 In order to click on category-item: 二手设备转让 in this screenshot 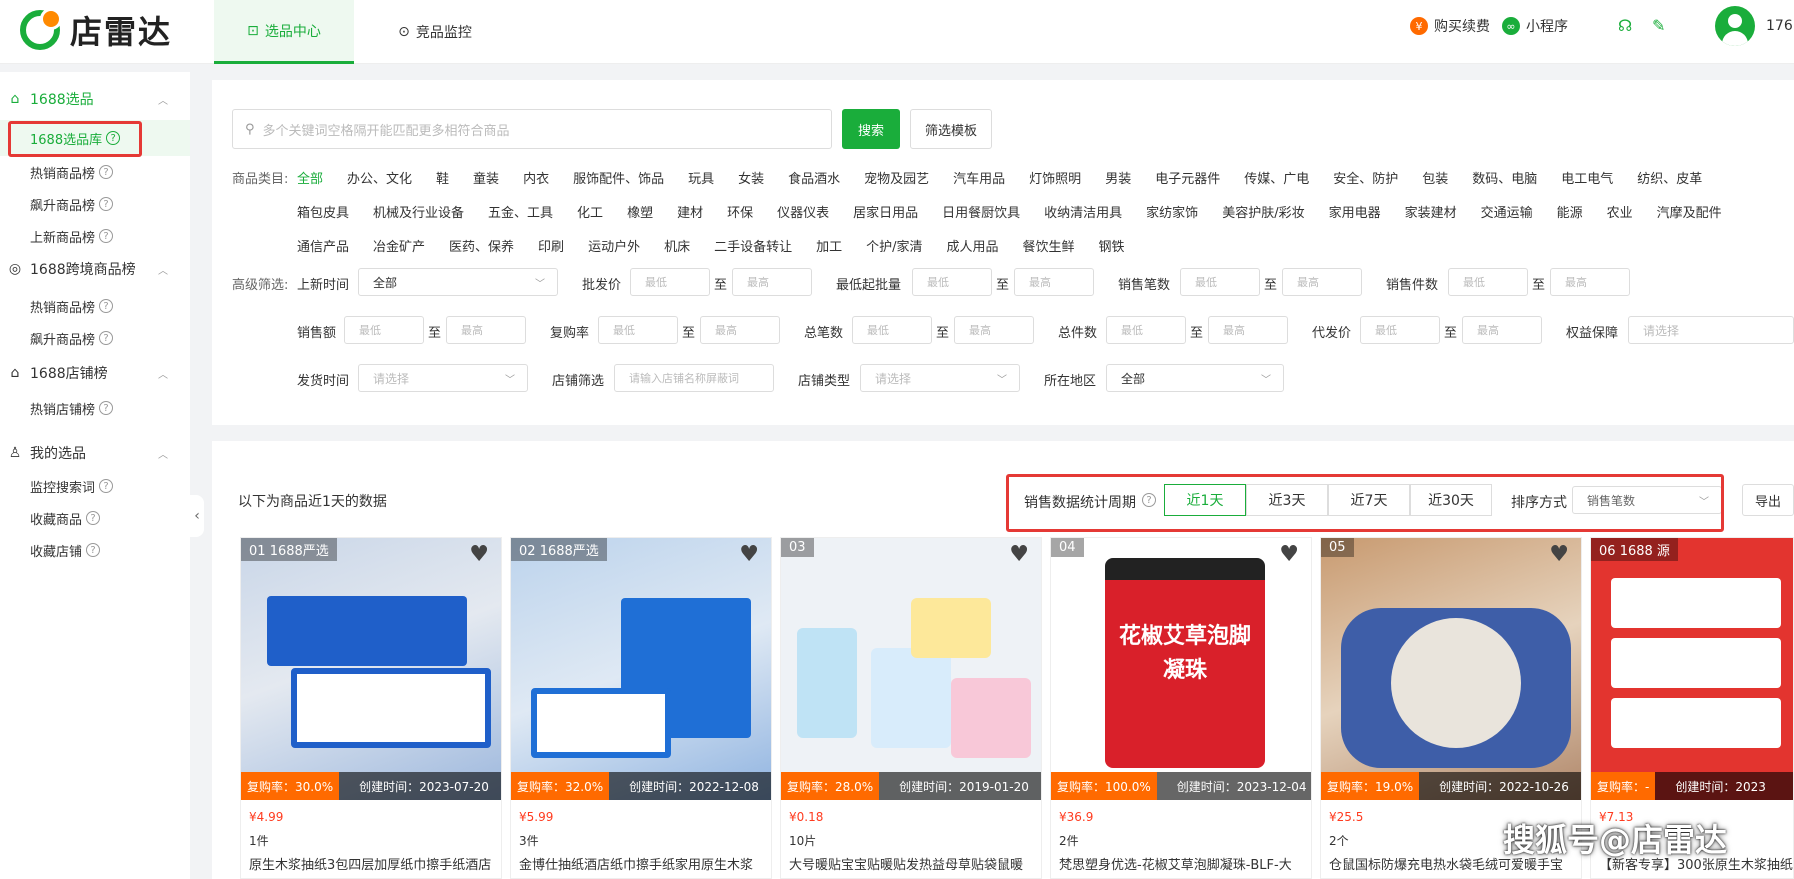, I will do `click(753, 245)`.